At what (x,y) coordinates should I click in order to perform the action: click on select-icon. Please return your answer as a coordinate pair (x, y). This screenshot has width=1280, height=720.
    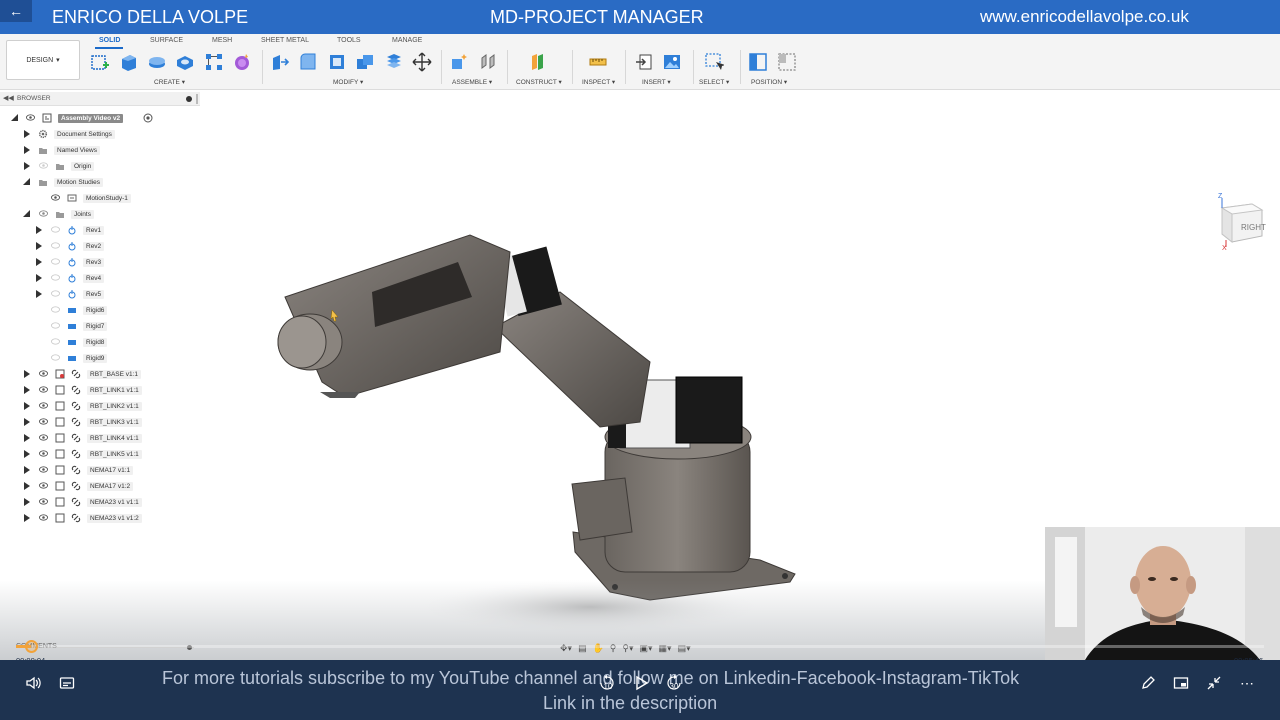
    Looking at the image, I should click on (714, 62).